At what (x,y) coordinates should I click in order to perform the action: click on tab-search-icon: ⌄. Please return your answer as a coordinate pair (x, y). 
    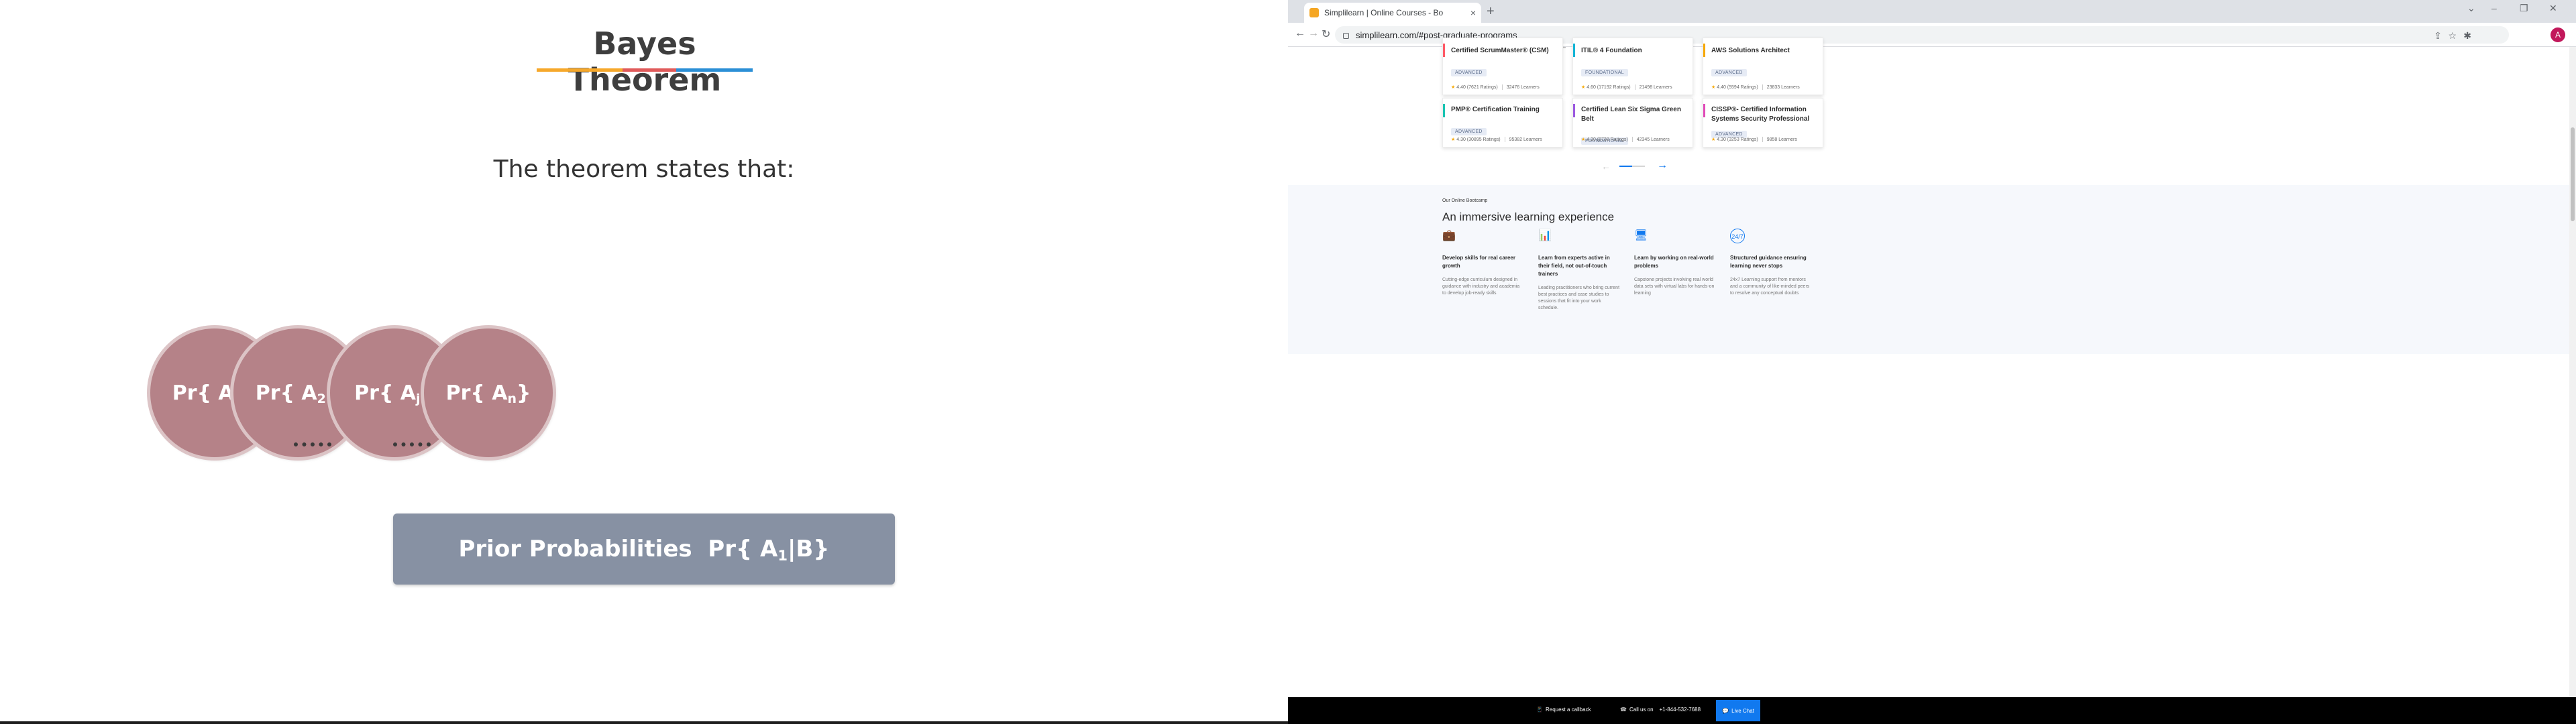
    Looking at the image, I should click on (2471, 8).